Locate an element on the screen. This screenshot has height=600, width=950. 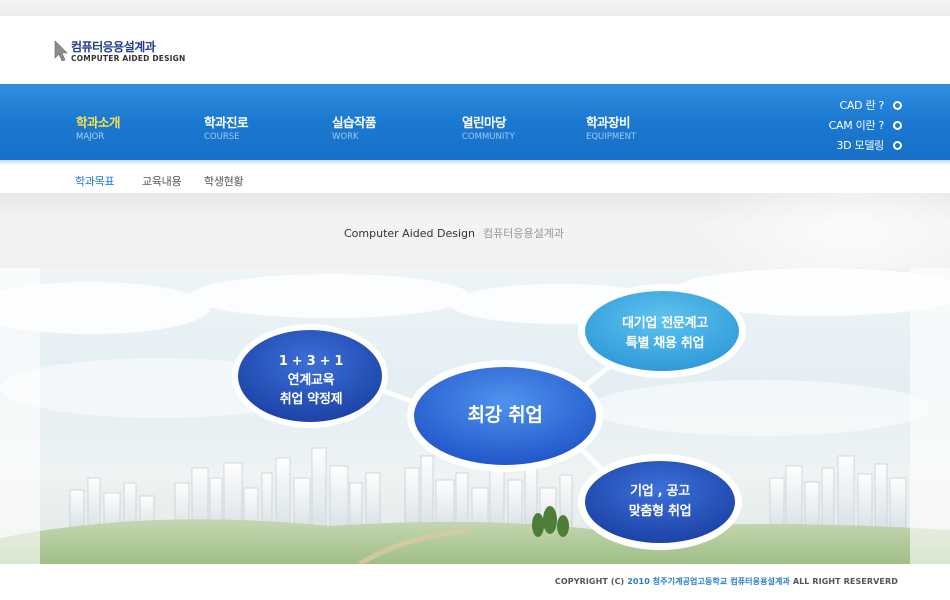
nav-item-course: 학과진로 COURSE is located at coordinates (226, 127).